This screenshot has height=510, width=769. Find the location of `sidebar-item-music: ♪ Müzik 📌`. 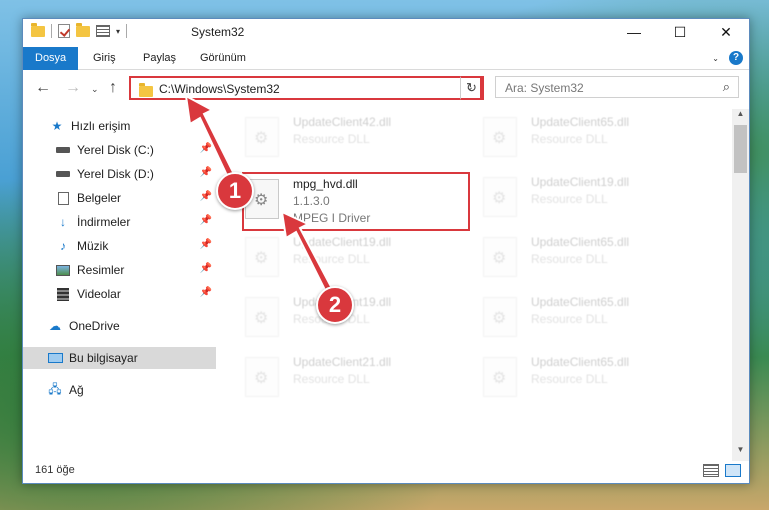

sidebar-item-music: ♪ Müzik 📌 is located at coordinates (119, 246).